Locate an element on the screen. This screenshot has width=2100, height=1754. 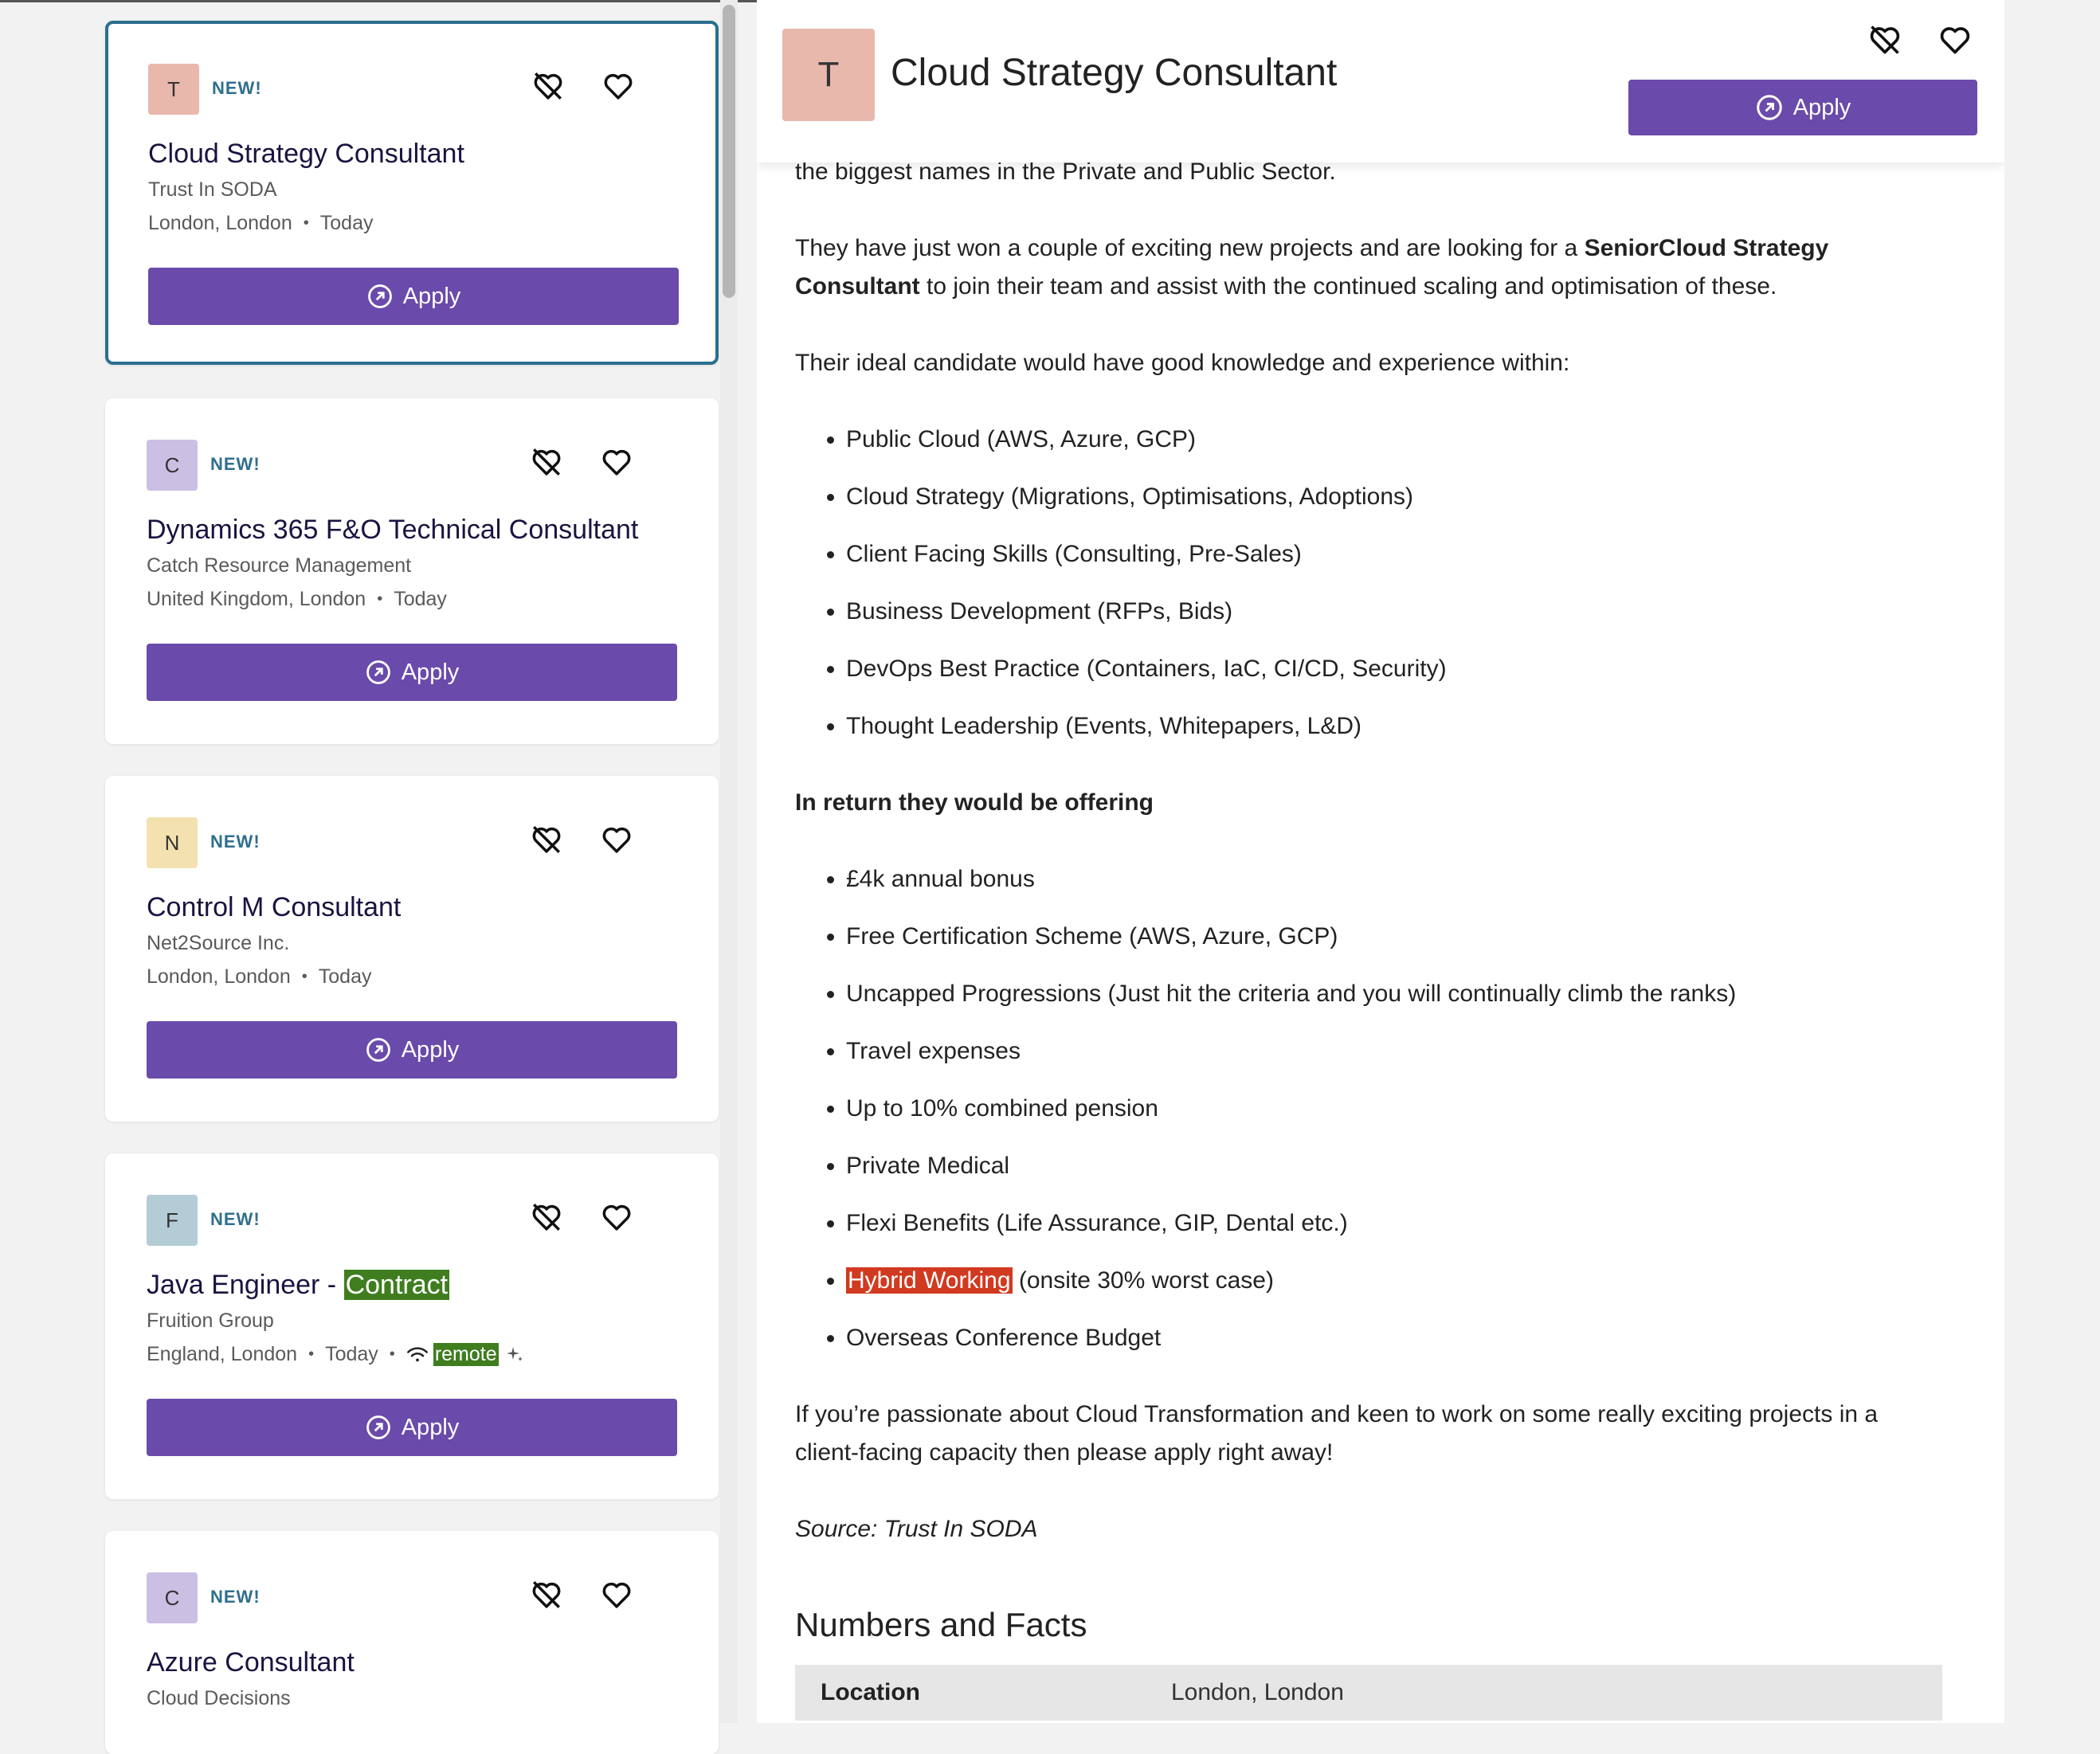
facts-title: Numbers and Facts is located at coordinates (941, 1624).